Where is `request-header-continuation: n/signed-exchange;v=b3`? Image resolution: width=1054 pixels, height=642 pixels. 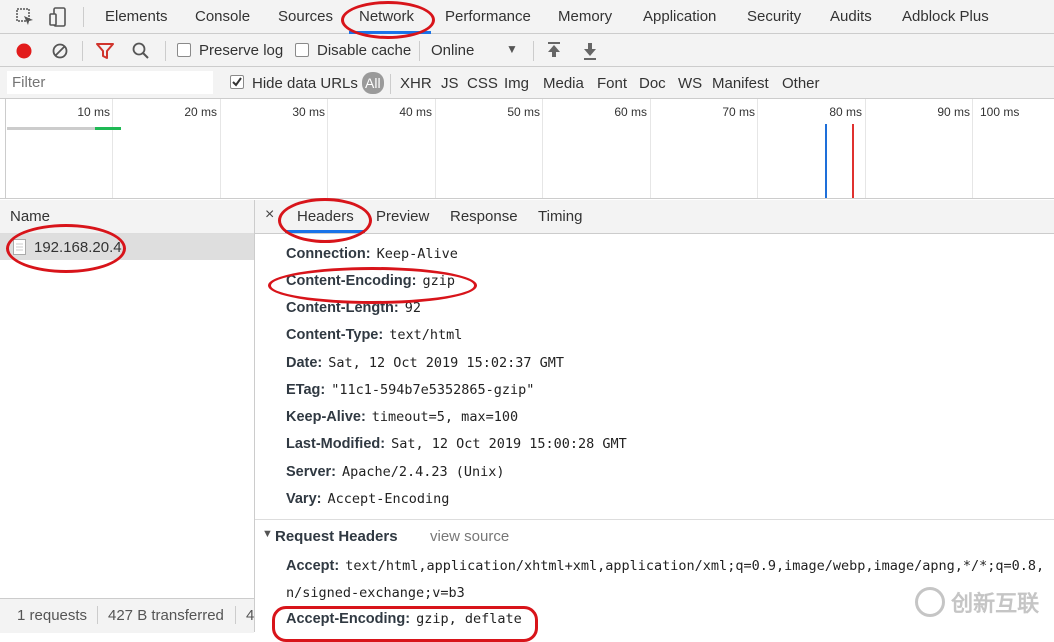
request-header-continuation: n/signed-exchange;v=b3 is located at coordinates (375, 593).